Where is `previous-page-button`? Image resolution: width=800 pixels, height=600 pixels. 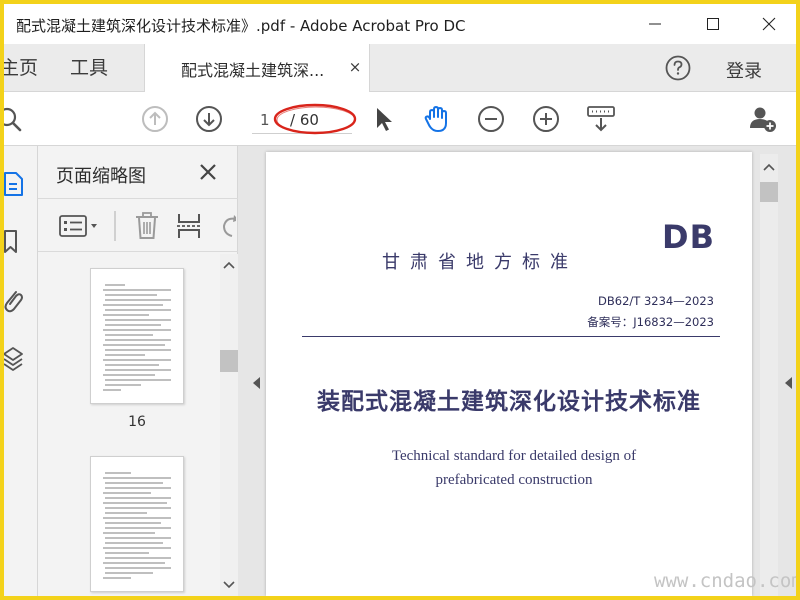 previous-page-button is located at coordinates (155, 119).